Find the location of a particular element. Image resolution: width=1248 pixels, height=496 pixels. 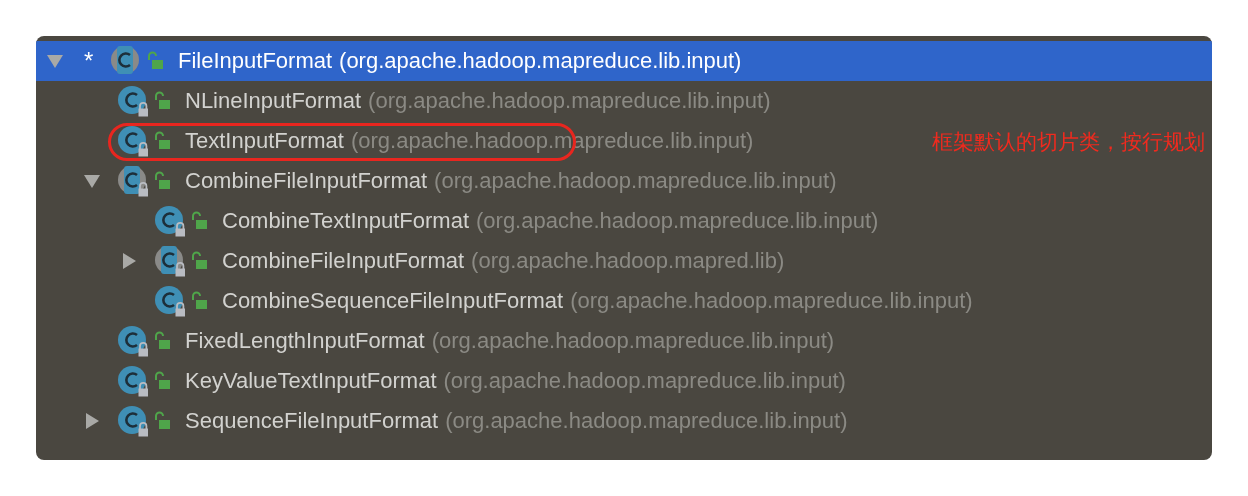

tree-row: CombineFileInputFormat (org.apache.hadoop.mapreduce.lib.input) is located at coordinates (624, 181).